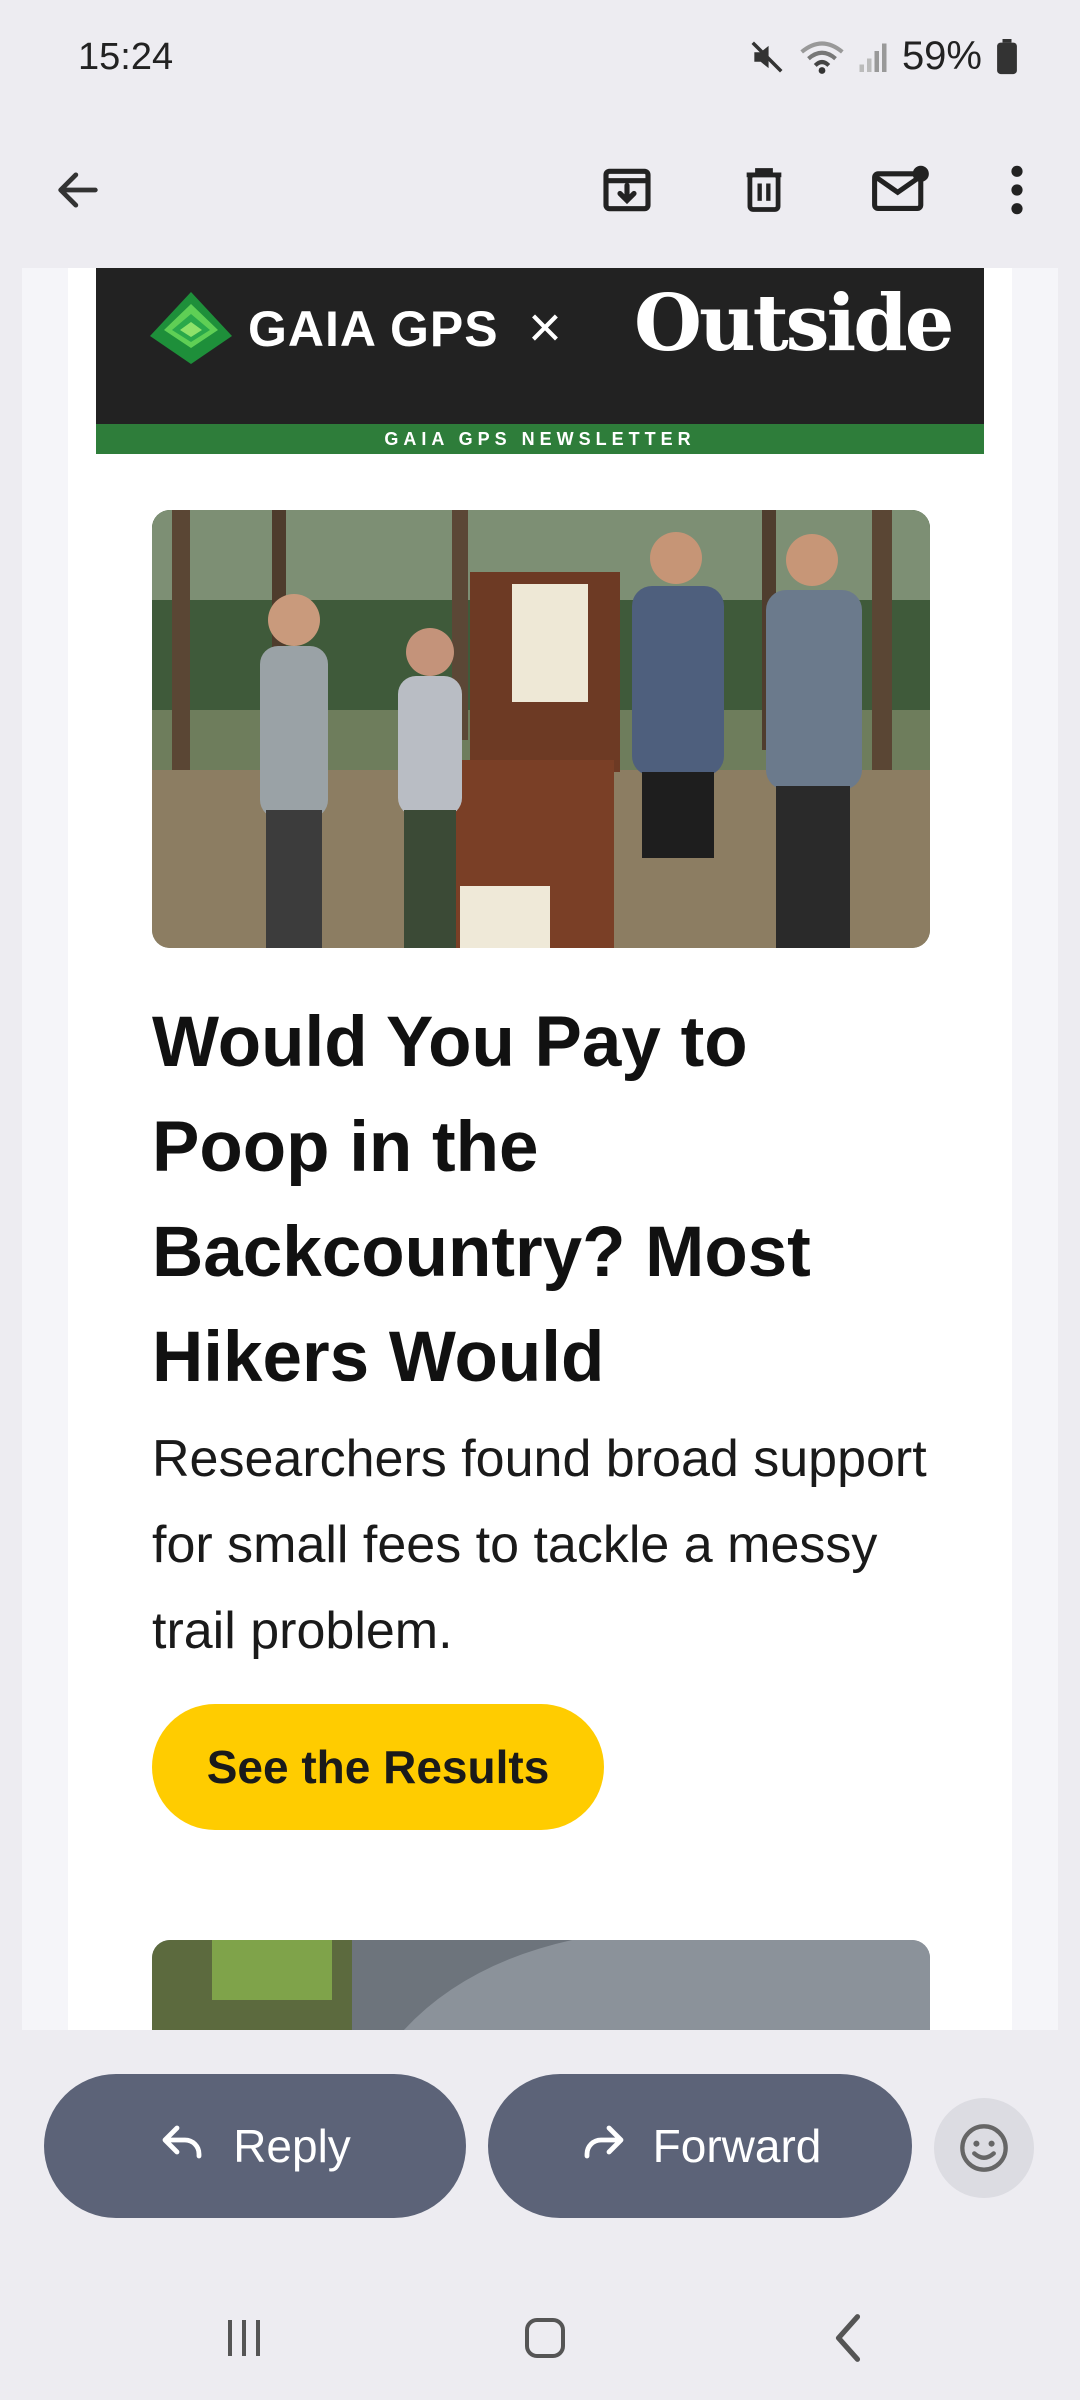 This screenshot has height=2400, width=1080. What do you see at coordinates (545, 2338) in the screenshot?
I see `home-icon` at bounding box center [545, 2338].